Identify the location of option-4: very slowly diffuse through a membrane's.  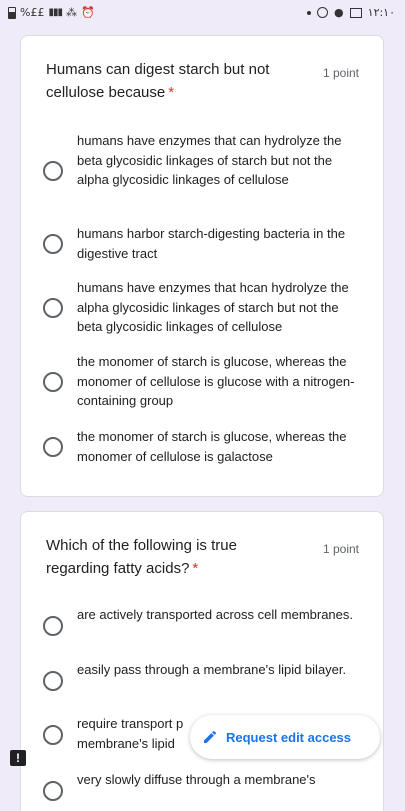
(208, 785).